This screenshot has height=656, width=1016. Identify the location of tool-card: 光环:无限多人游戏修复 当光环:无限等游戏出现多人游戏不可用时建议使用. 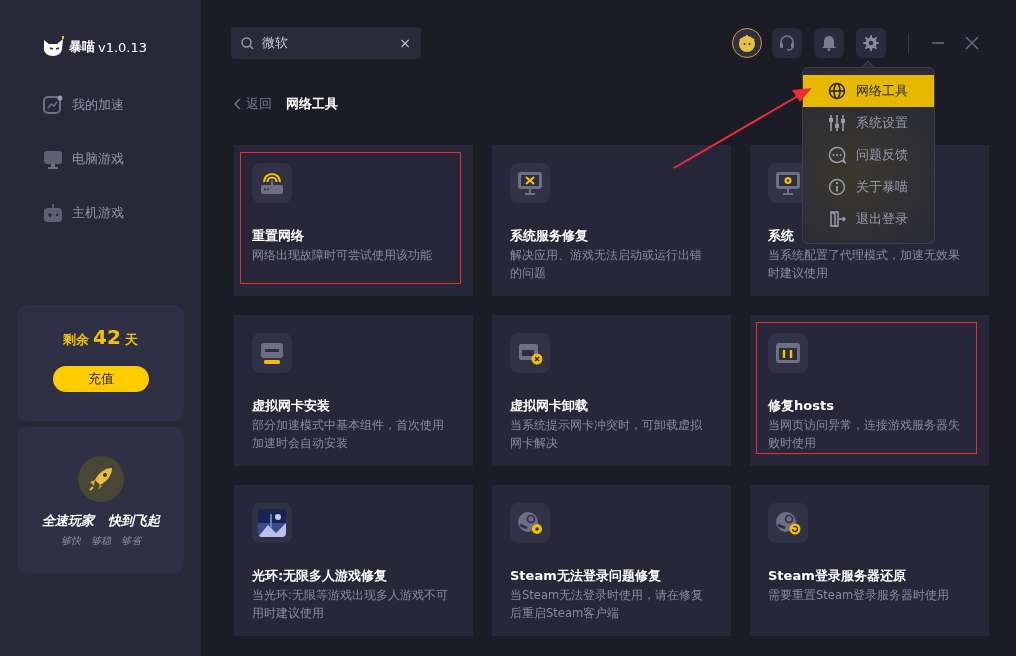
(353, 560).